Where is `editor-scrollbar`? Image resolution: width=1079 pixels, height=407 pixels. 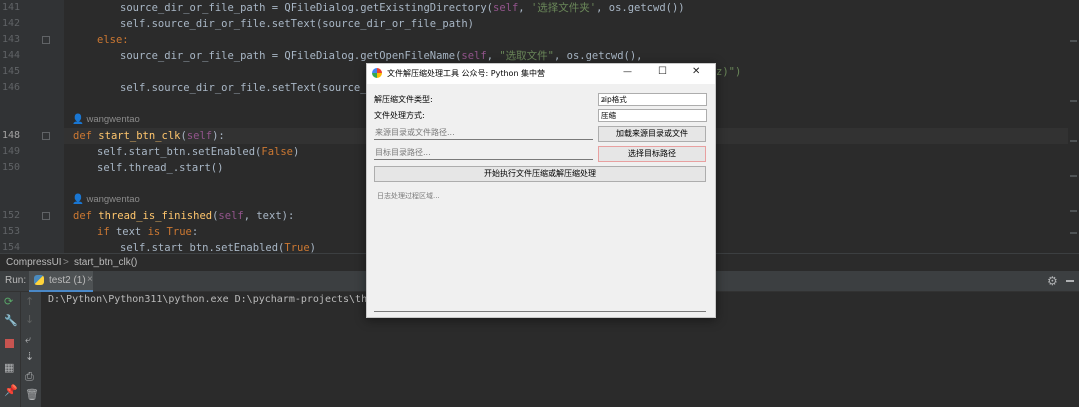 editor-scrollbar is located at coordinates (1073, 126).